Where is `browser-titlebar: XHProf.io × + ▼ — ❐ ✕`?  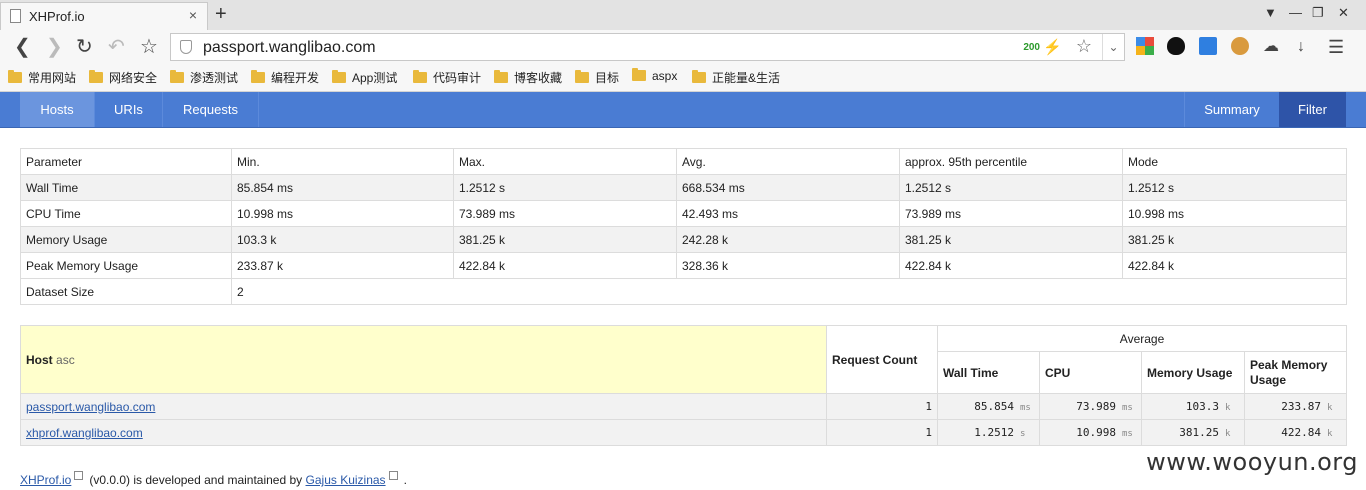 browser-titlebar: XHProf.io × + ▼ — ❐ ✕ is located at coordinates (683, 15).